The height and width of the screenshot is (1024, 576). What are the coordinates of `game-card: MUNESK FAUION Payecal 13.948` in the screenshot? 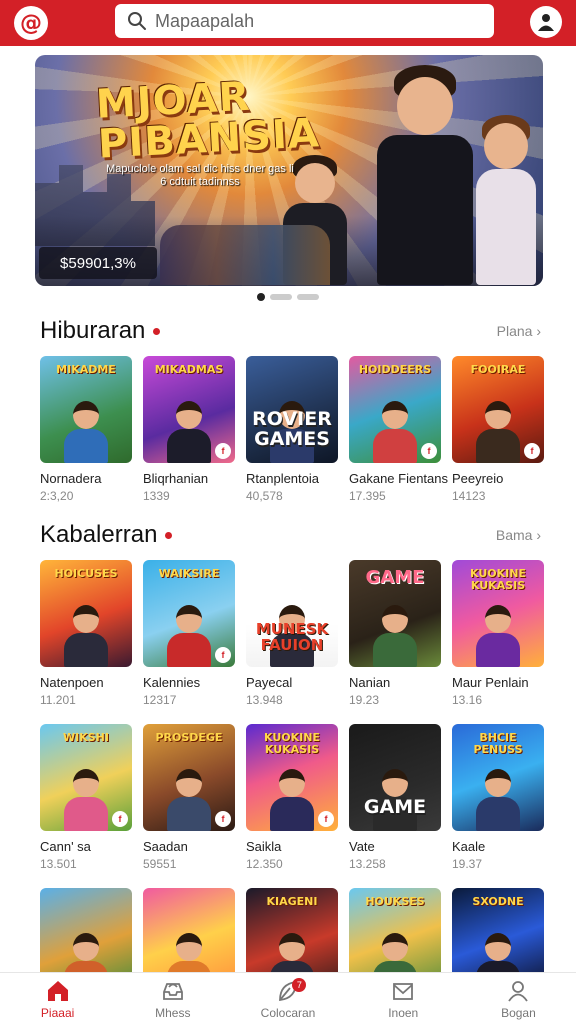 It's located at (292, 633).